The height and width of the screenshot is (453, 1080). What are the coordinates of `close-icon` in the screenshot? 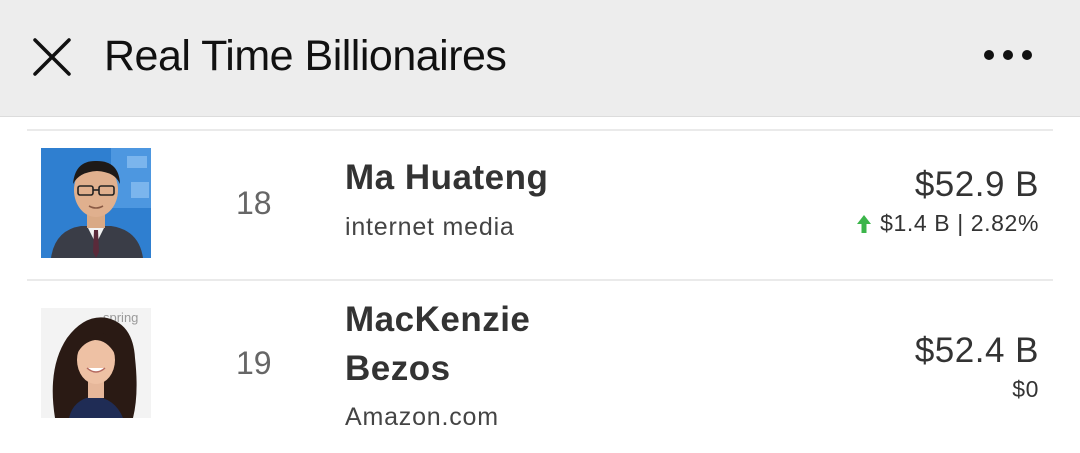 It's located at (52, 57).